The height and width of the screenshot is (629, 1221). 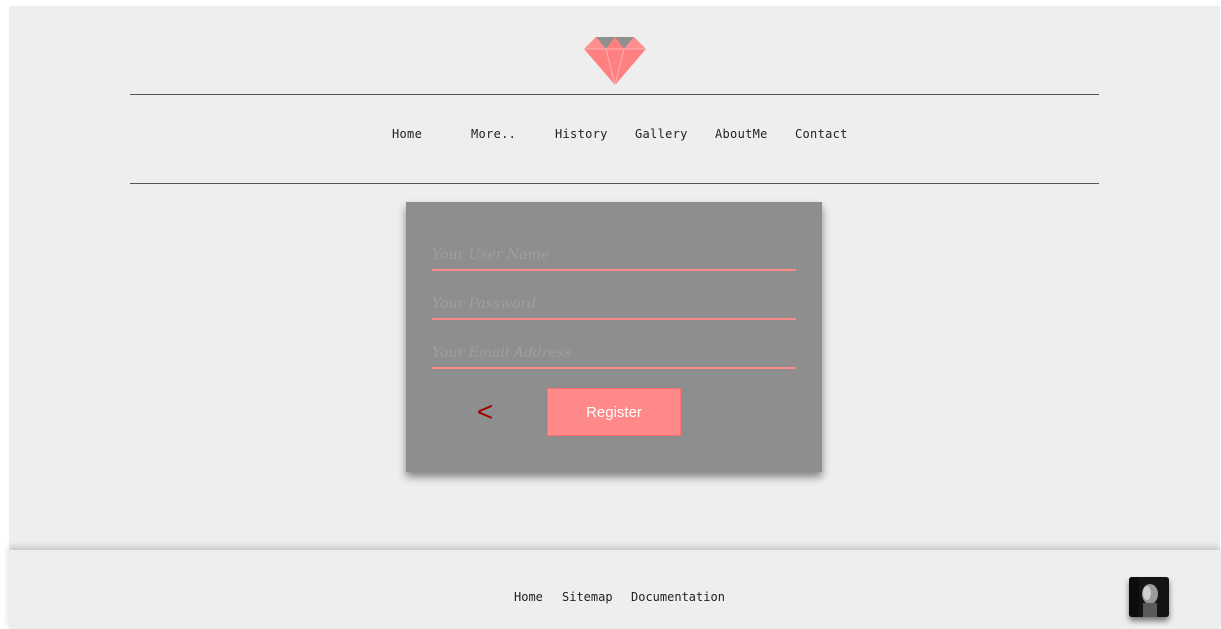 I want to click on footer-link-documentation: Documentation, so click(x=678, y=597).